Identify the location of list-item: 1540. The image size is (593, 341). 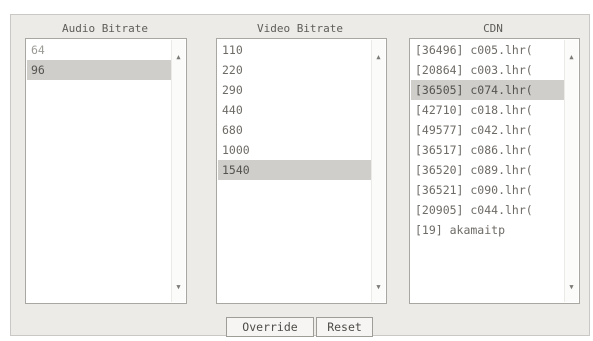
(295, 170).